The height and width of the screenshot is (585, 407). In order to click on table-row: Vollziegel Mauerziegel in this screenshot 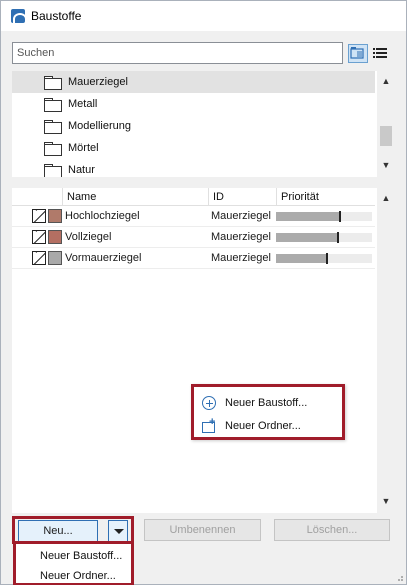, I will do `click(193, 237)`.